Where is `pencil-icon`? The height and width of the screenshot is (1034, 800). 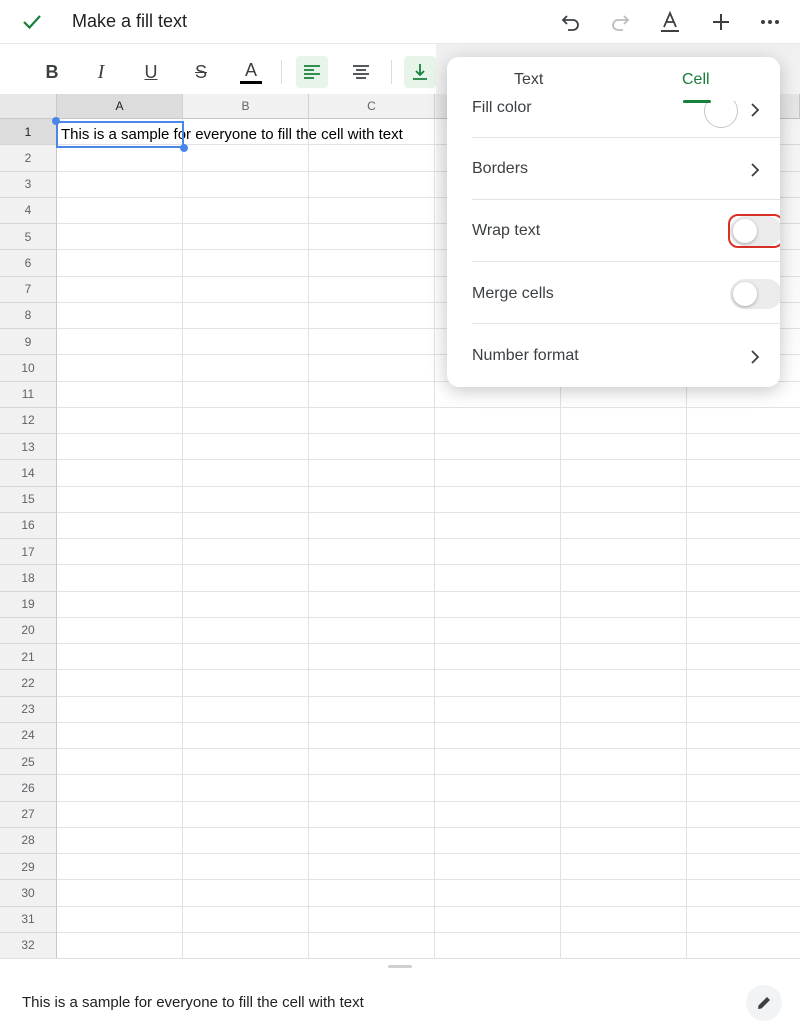
pencil-icon is located at coordinates (764, 1003).